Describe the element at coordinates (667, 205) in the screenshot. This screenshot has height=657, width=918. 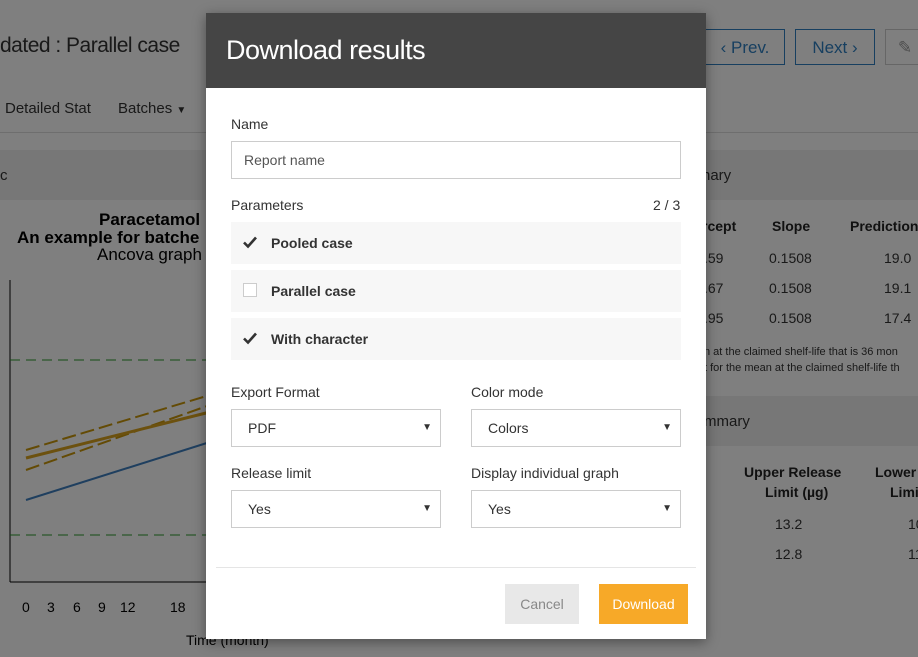
I see `parameters-count: 2 / 3` at that location.